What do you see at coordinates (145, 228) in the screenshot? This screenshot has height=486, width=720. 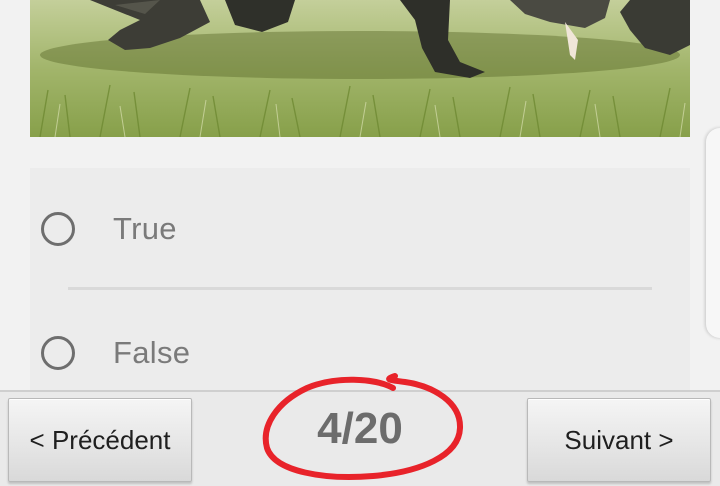 I see `option-label: True` at bounding box center [145, 228].